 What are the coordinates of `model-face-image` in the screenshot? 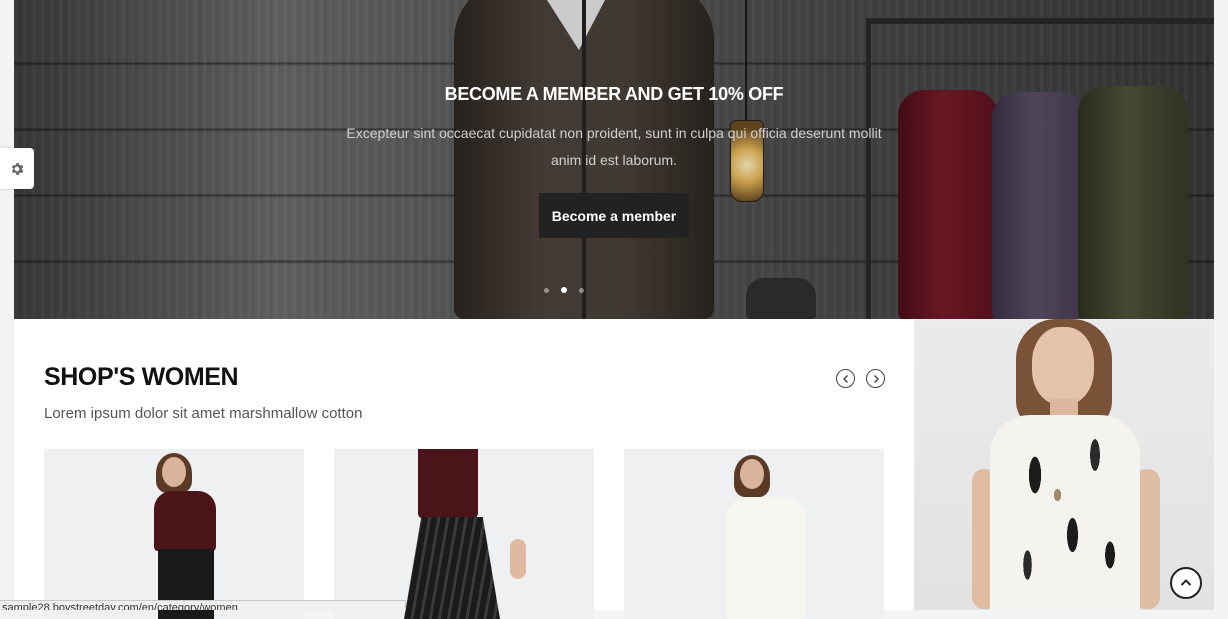 It's located at (1063, 366).